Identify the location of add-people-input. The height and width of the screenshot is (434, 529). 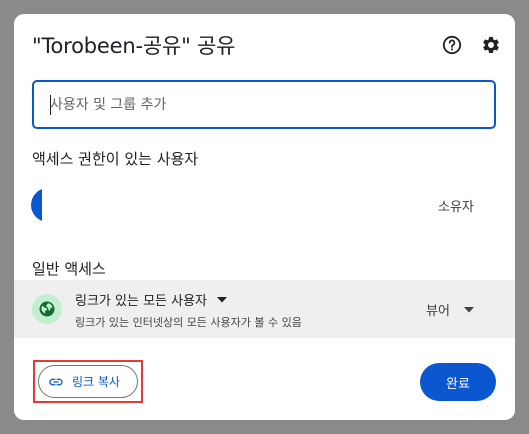
(264, 104).